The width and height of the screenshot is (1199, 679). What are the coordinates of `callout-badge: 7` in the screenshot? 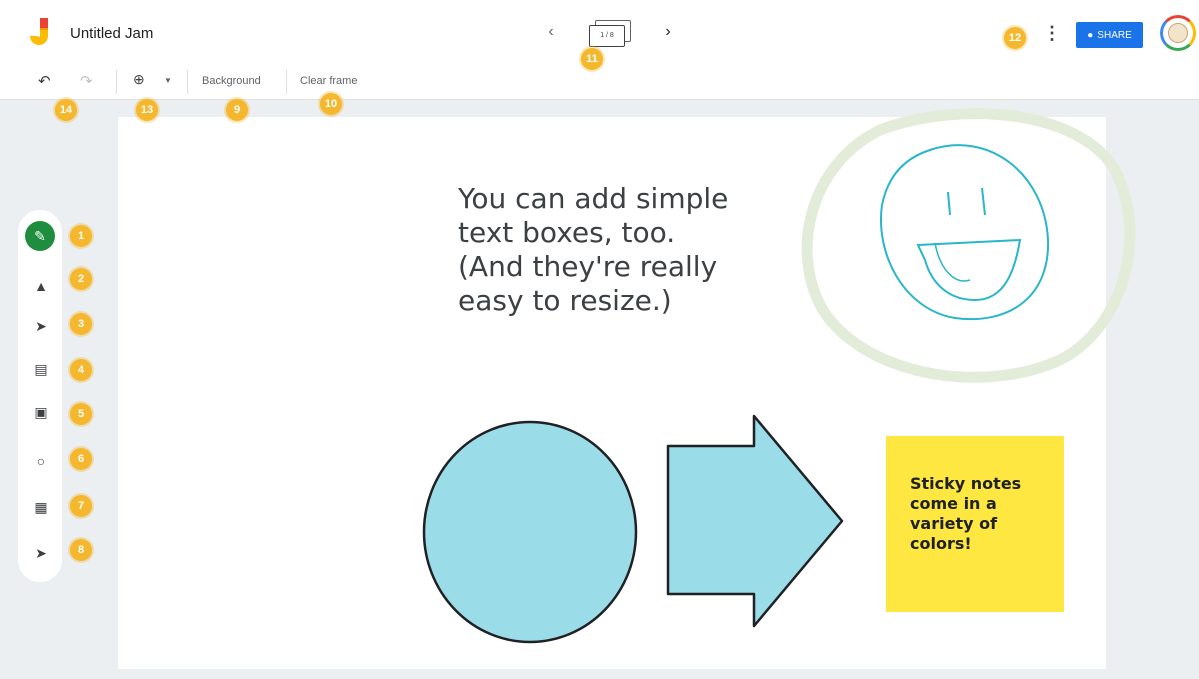 It's located at (81, 506).